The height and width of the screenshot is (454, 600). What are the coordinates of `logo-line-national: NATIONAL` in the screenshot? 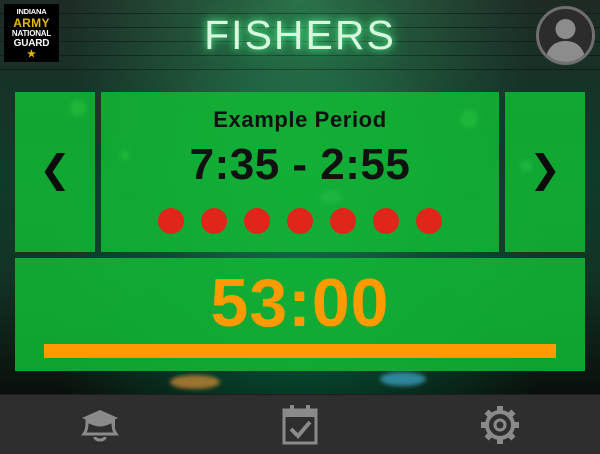 It's located at (31, 33).